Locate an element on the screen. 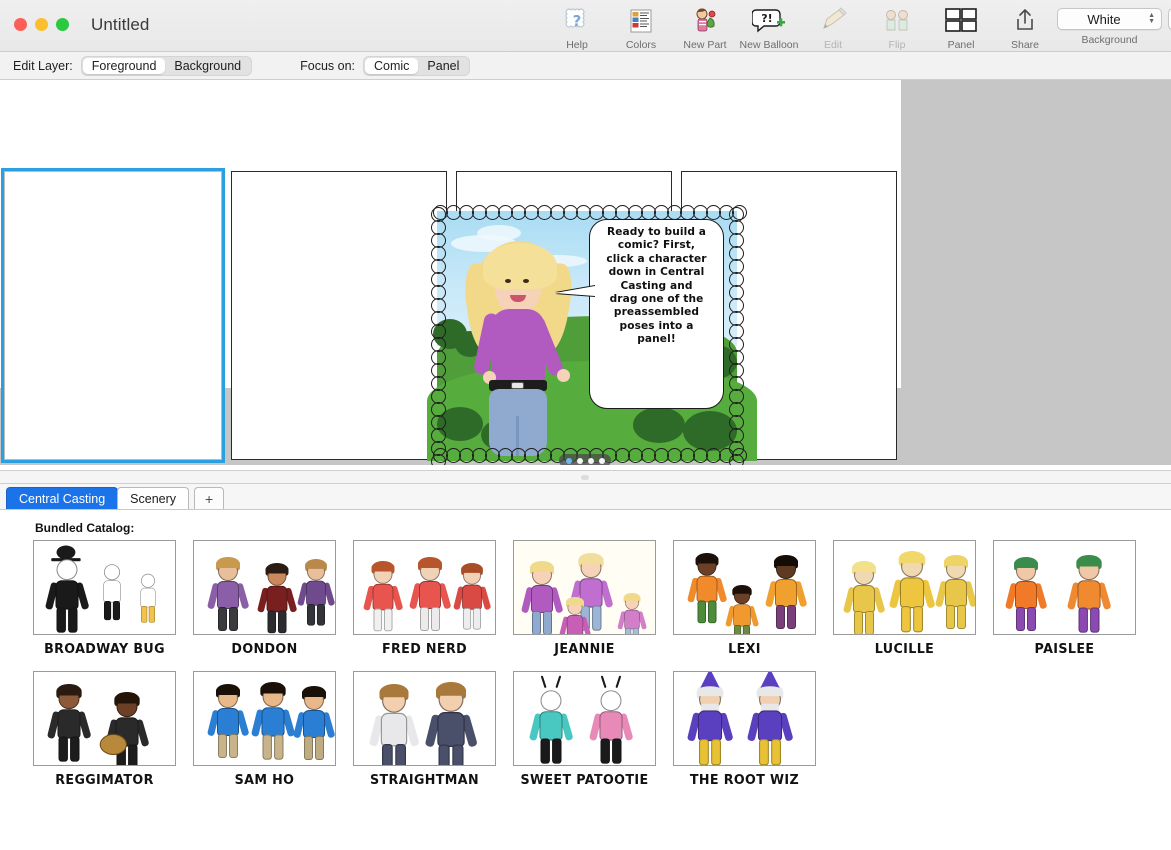  character-jeannie is located at coordinates (527, 348).